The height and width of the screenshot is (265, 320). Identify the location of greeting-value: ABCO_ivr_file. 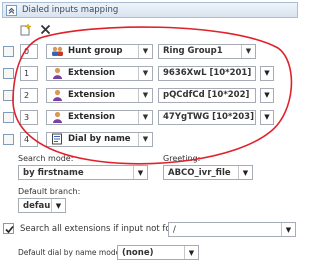
(199, 172).